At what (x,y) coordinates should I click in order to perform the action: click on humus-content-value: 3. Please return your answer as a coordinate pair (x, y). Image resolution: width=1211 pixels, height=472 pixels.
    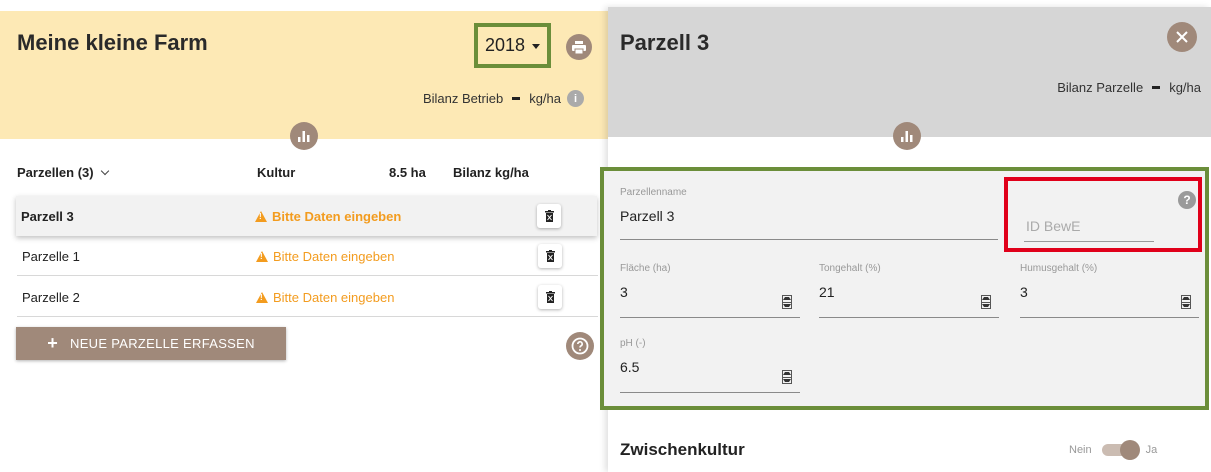
    Looking at the image, I should click on (1024, 292).